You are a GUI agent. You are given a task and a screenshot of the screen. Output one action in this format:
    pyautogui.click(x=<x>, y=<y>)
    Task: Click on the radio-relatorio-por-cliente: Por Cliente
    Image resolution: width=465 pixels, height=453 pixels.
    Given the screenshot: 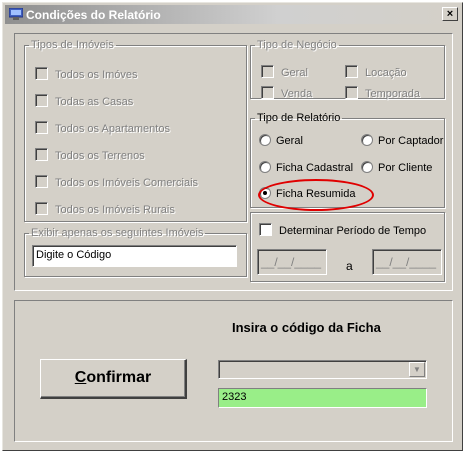 What is the action you would take?
    pyautogui.click(x=396, y=167)
    